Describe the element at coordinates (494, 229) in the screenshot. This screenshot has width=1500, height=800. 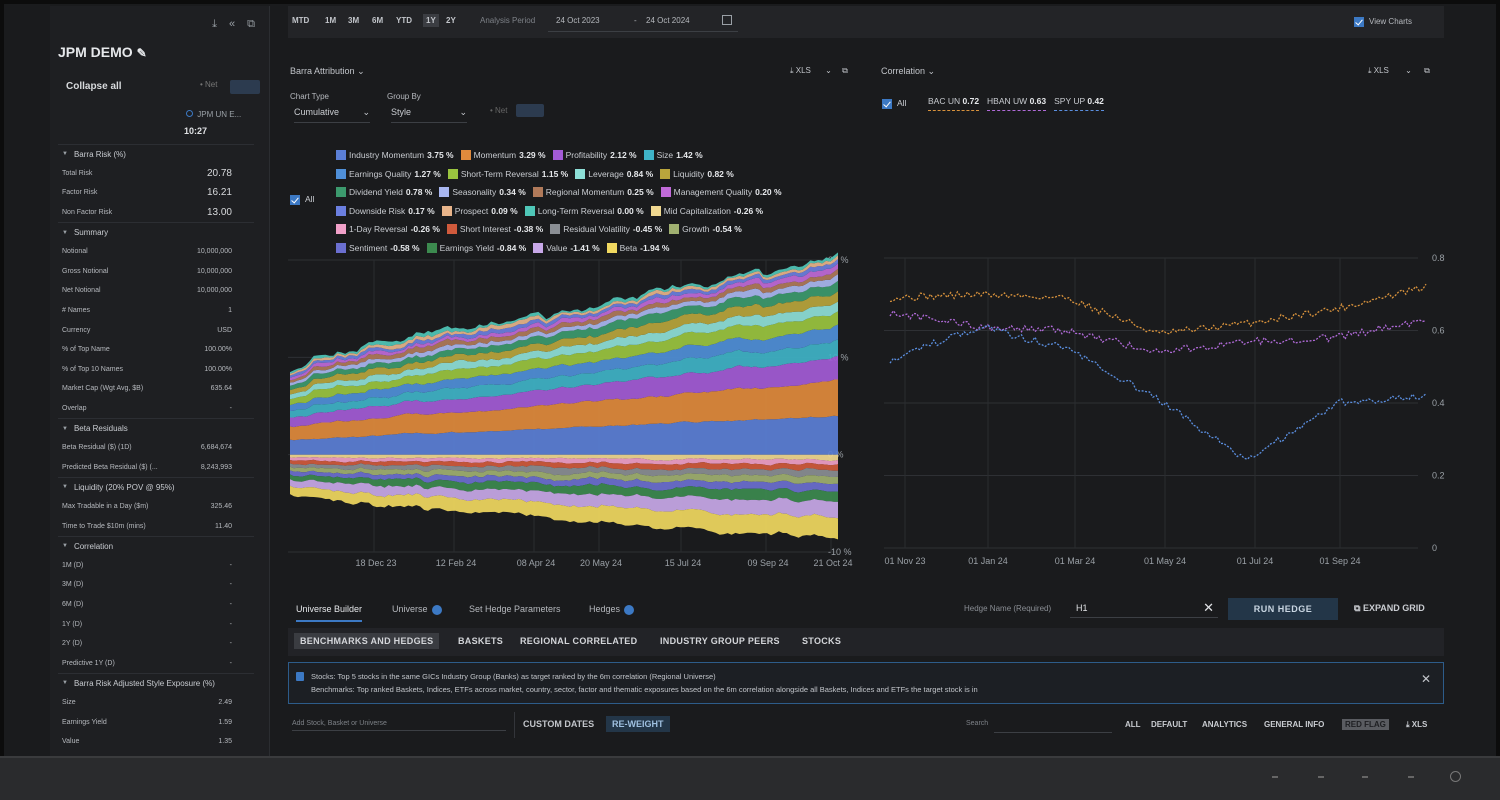
I see `legend-item: Short Interest -0.38 %` at that location.